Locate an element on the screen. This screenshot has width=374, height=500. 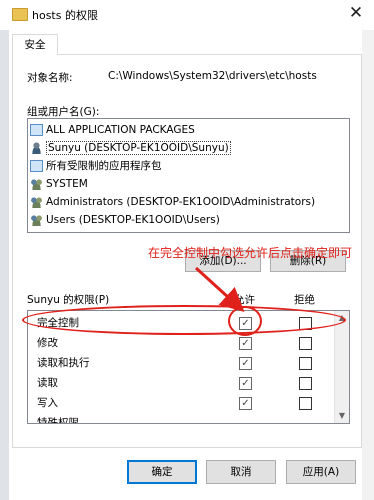
title-bar: hosts 的权限 ✕ is located at coordinates (187, 15).